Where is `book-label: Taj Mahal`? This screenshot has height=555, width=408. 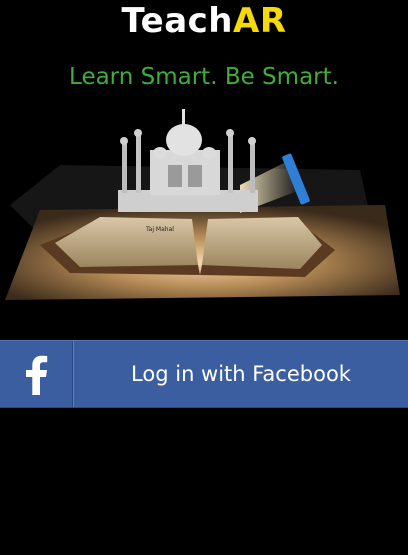 book-label: Taj Mahal is located at coordinates (159, 229).